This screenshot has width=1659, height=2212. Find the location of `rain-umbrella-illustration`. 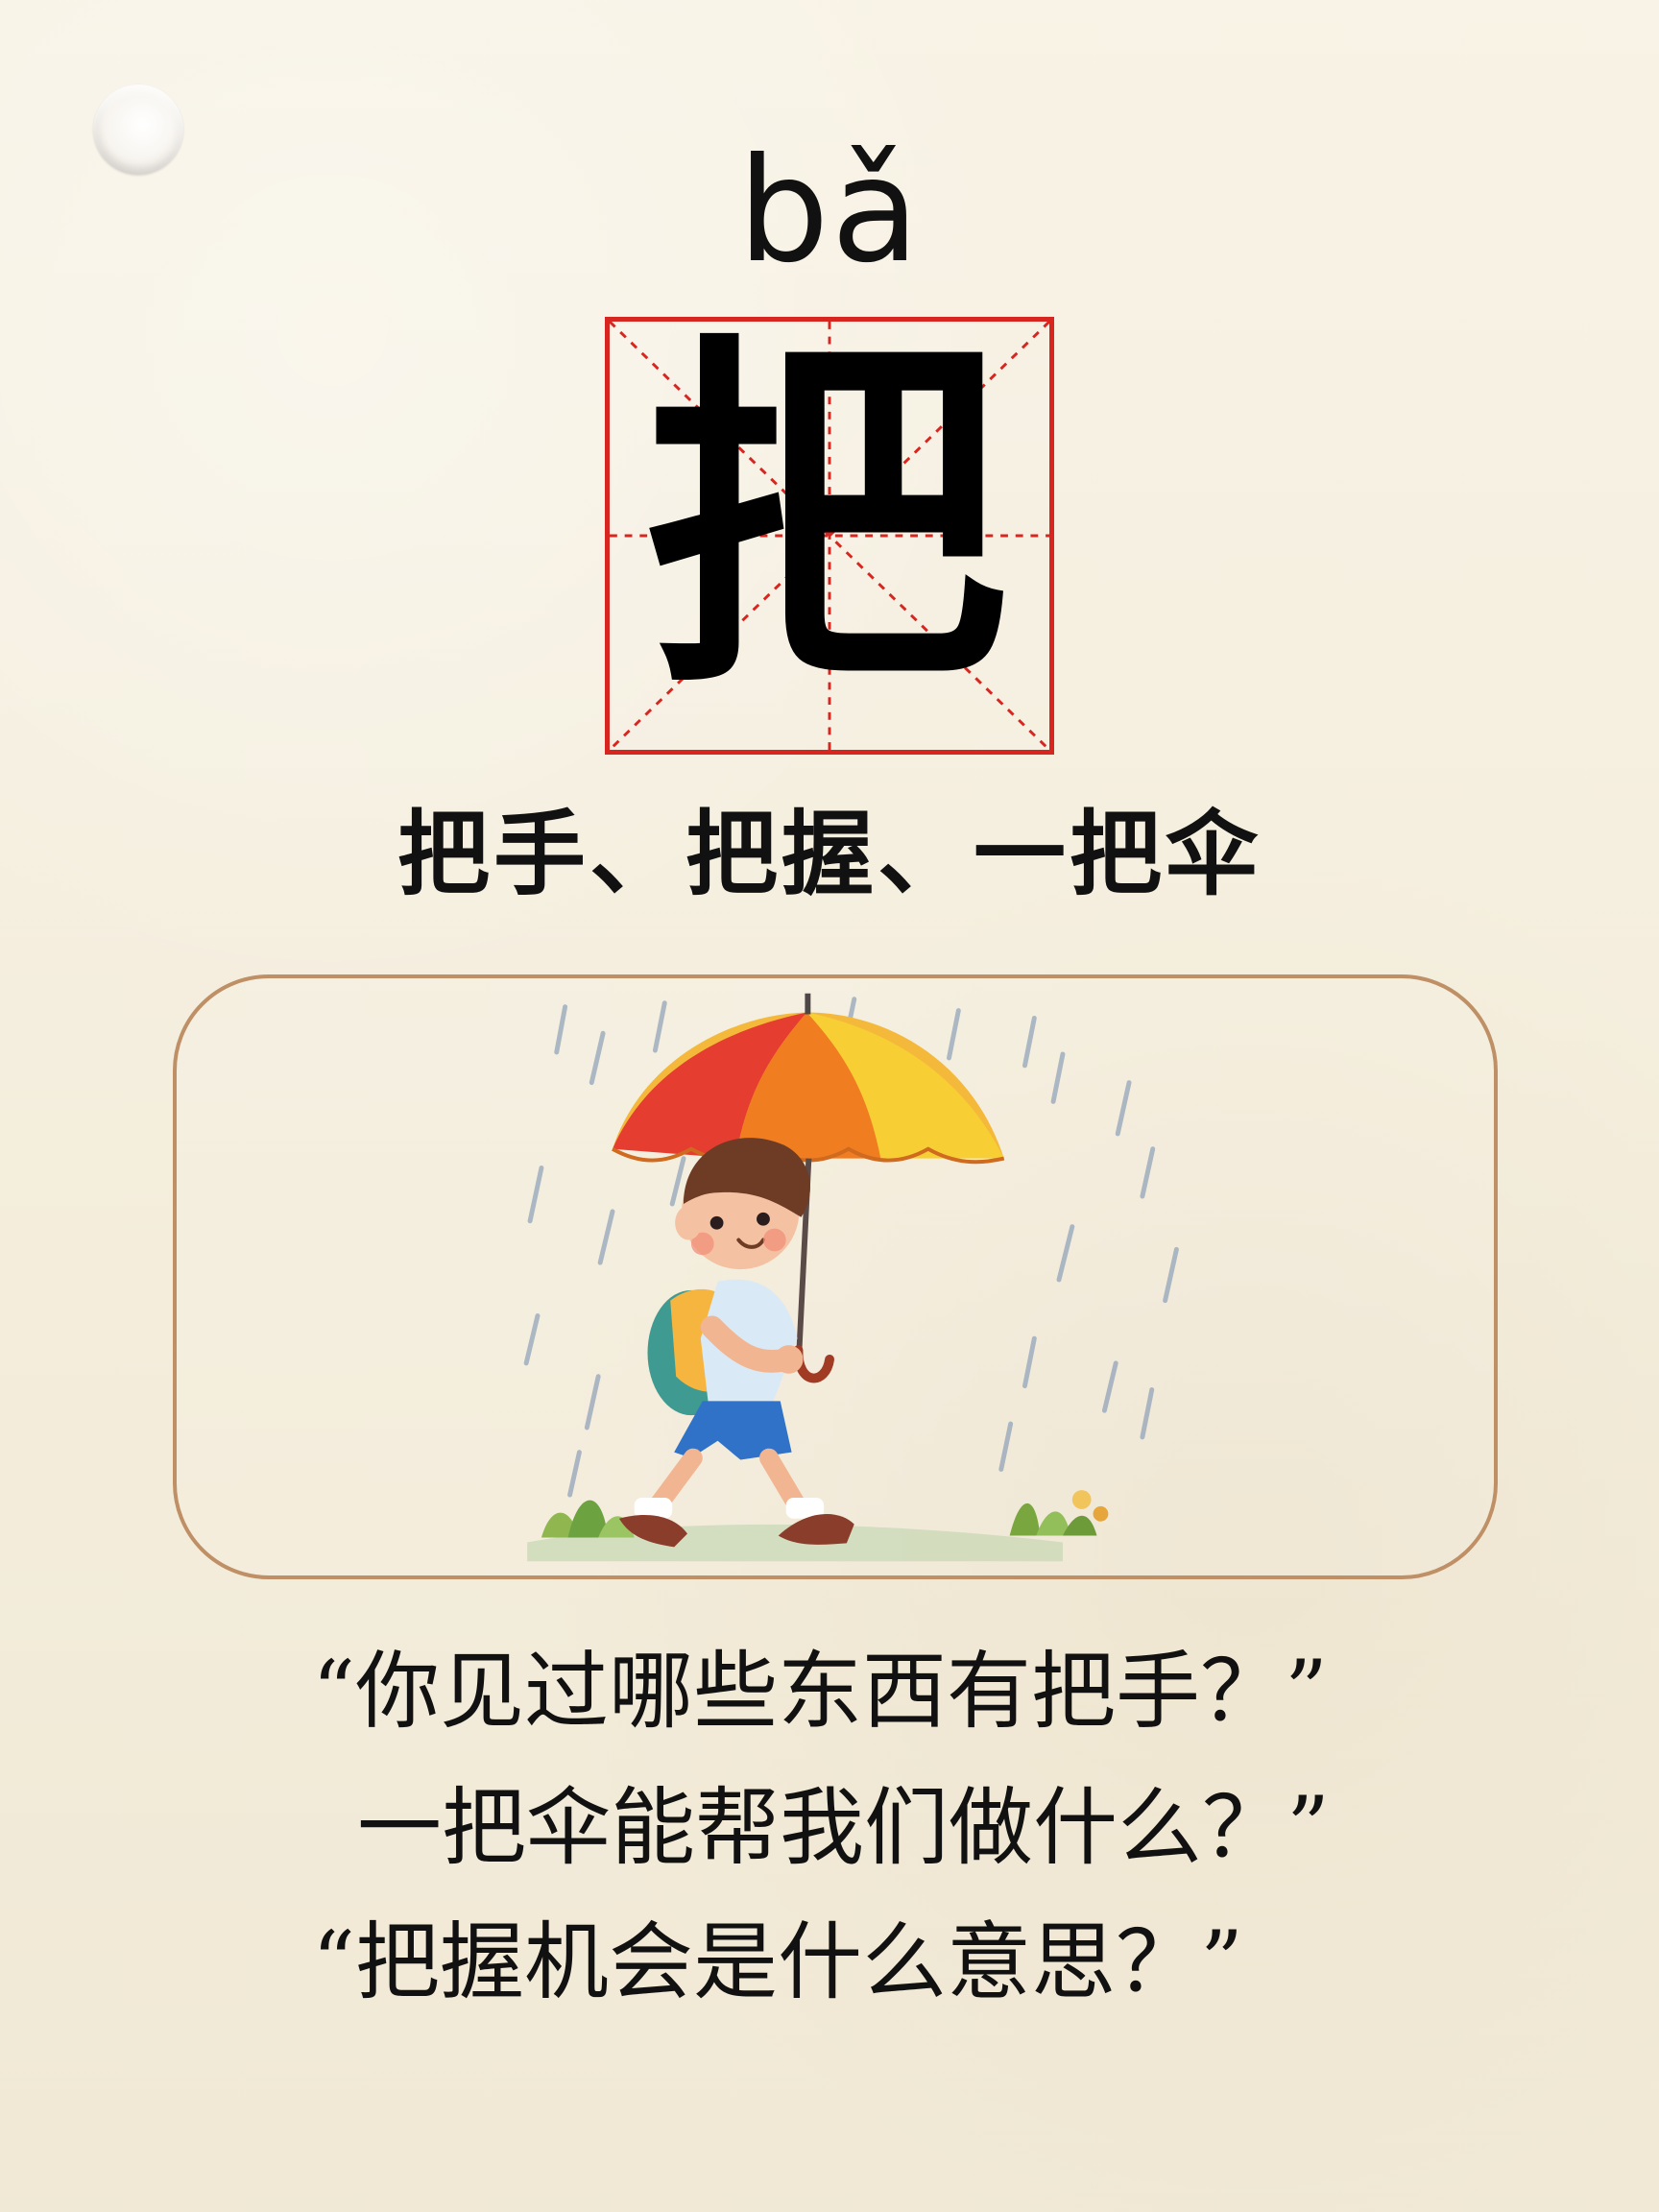

rain-umbrella-illustration is located at coordinates (851, 1277).